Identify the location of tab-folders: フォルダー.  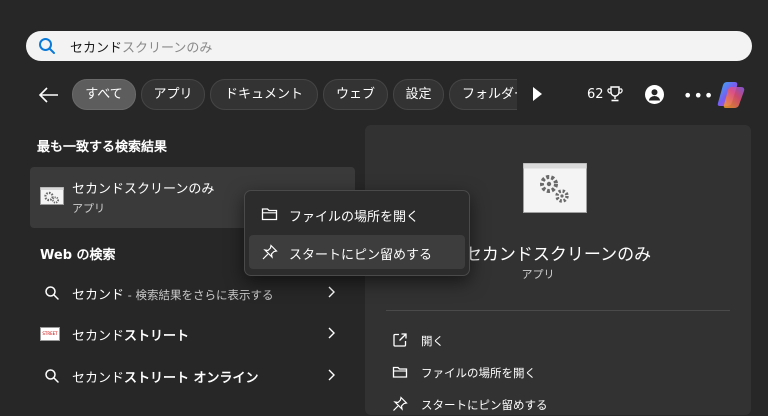
(483, 94).